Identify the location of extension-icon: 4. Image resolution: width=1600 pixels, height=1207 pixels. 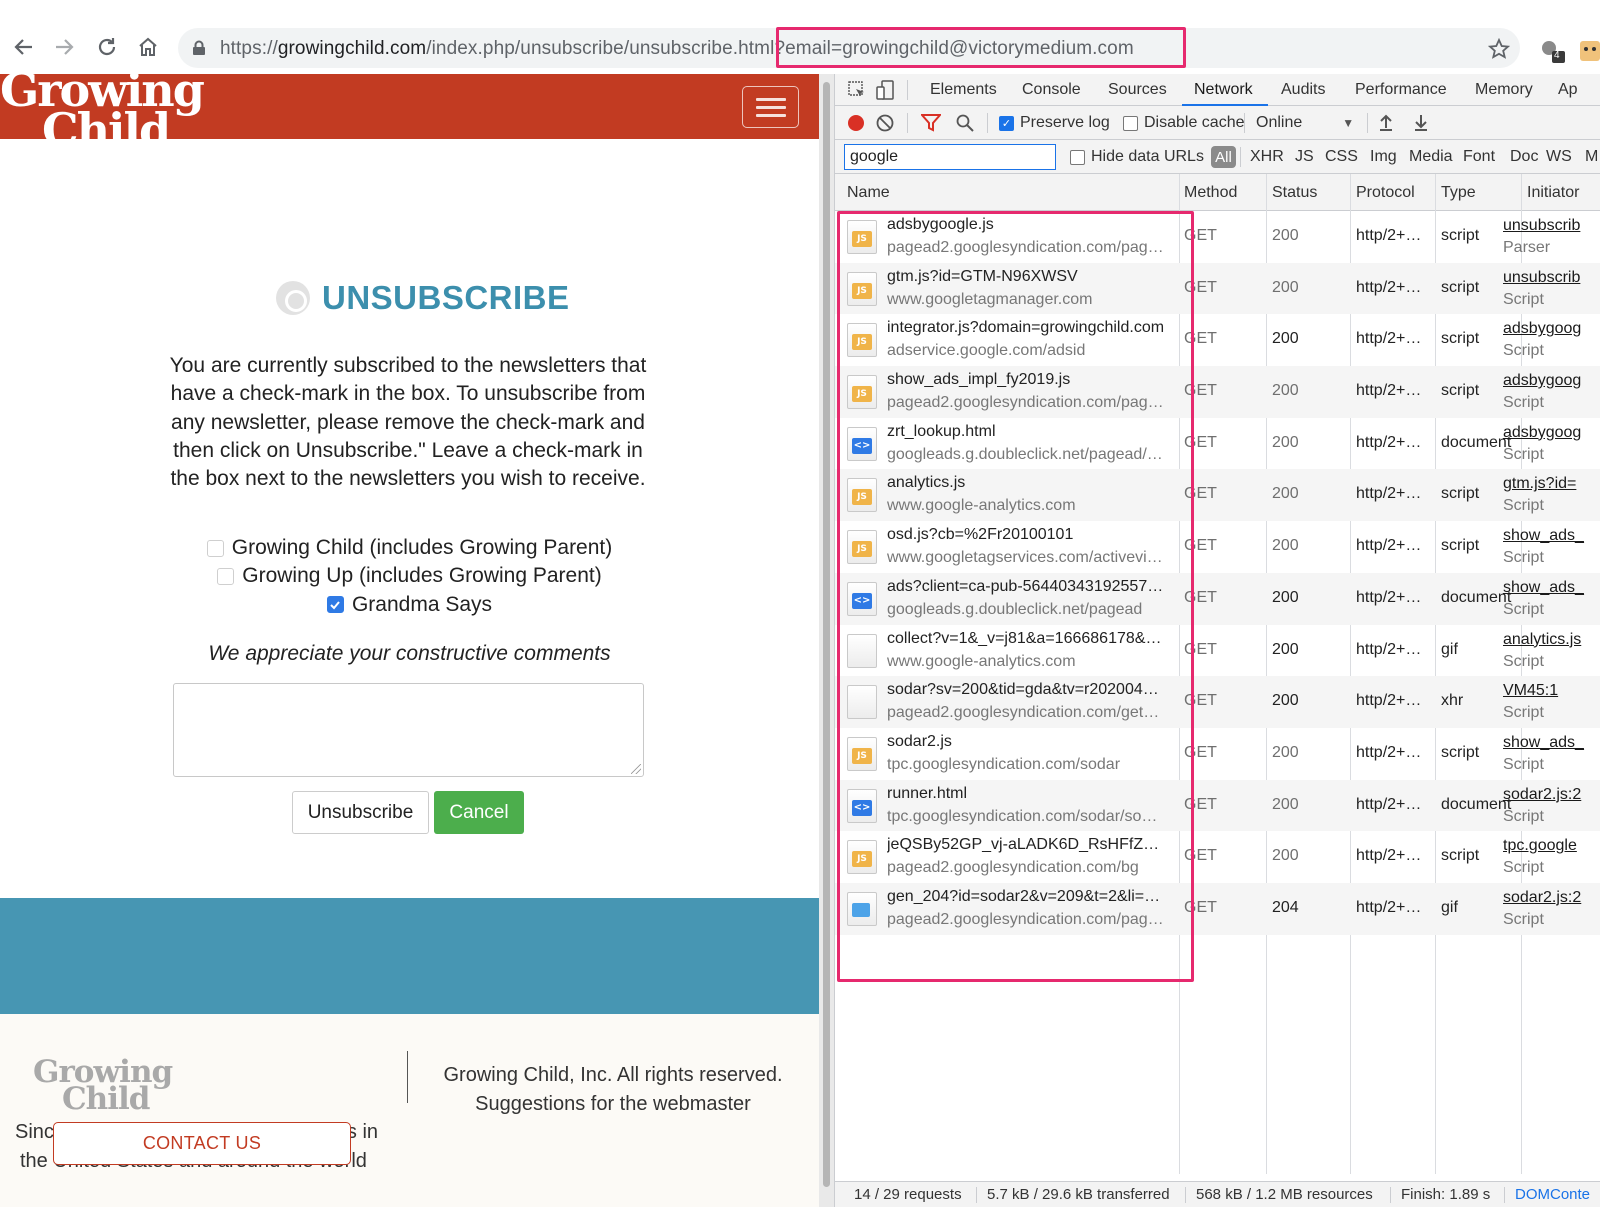
(1553, 51).